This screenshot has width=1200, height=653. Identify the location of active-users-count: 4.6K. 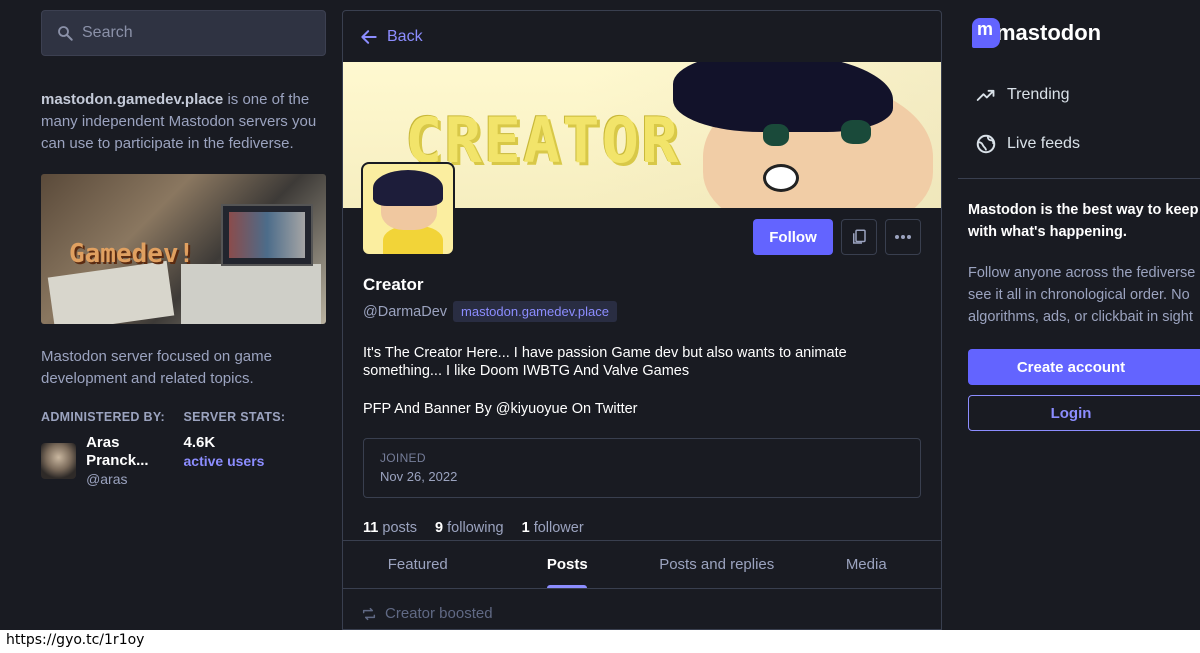
(199, 442).